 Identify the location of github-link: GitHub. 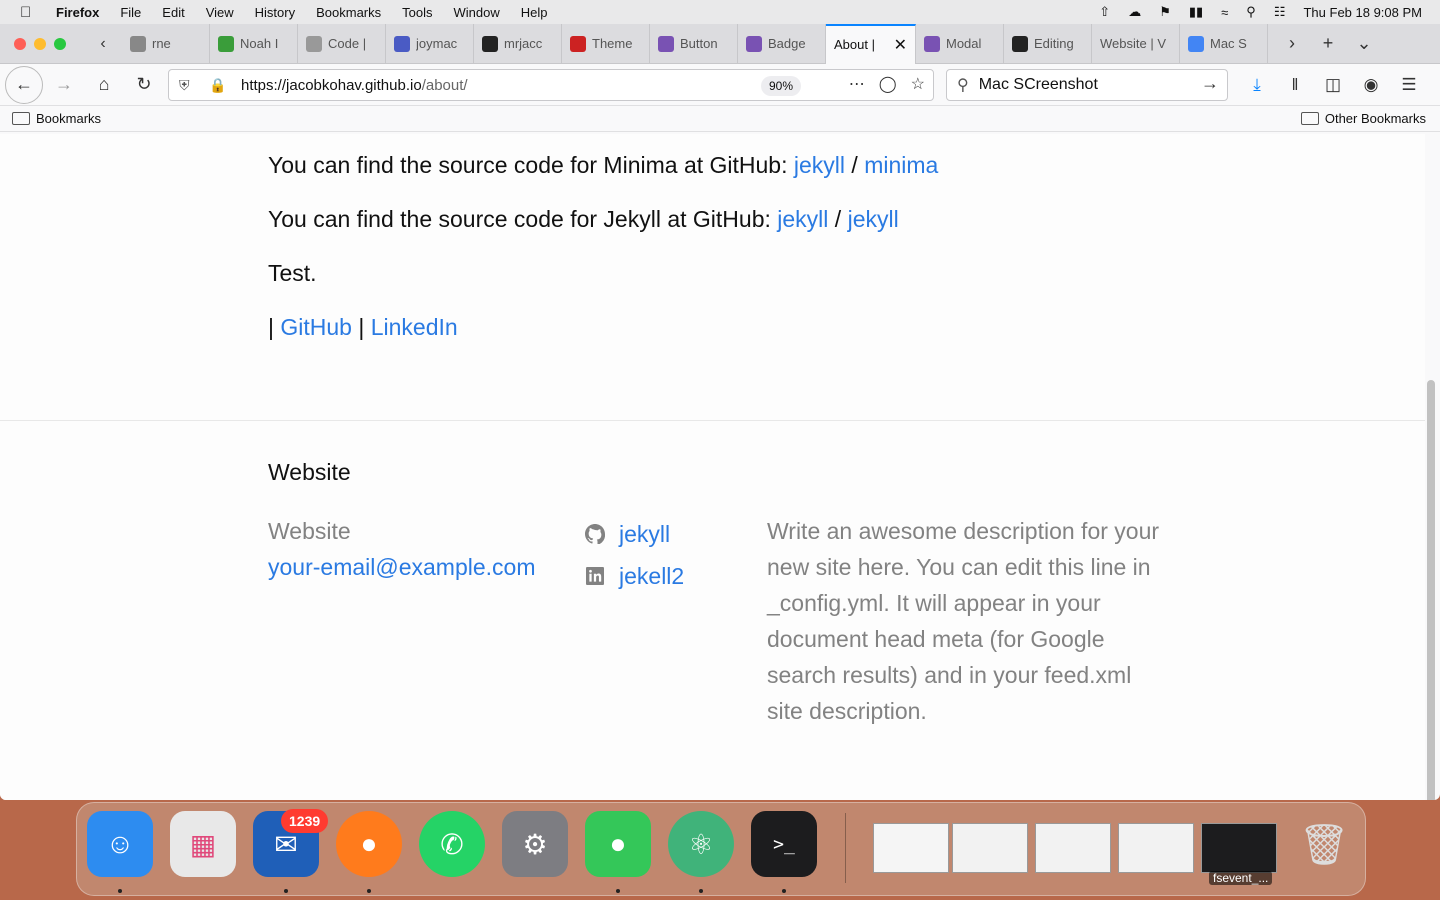
(316, 327).